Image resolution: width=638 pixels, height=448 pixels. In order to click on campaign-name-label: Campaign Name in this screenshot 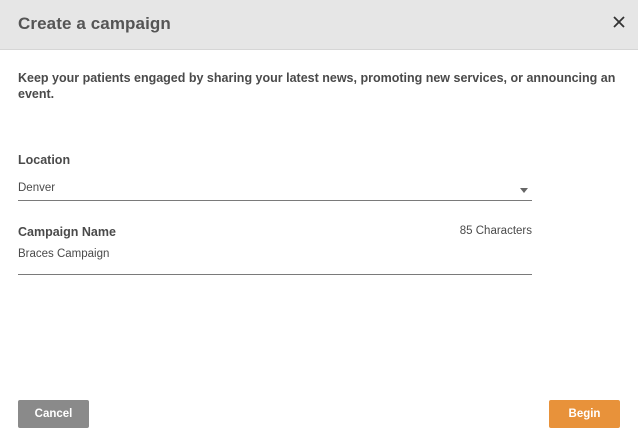, I will do `click(67, 232)`.